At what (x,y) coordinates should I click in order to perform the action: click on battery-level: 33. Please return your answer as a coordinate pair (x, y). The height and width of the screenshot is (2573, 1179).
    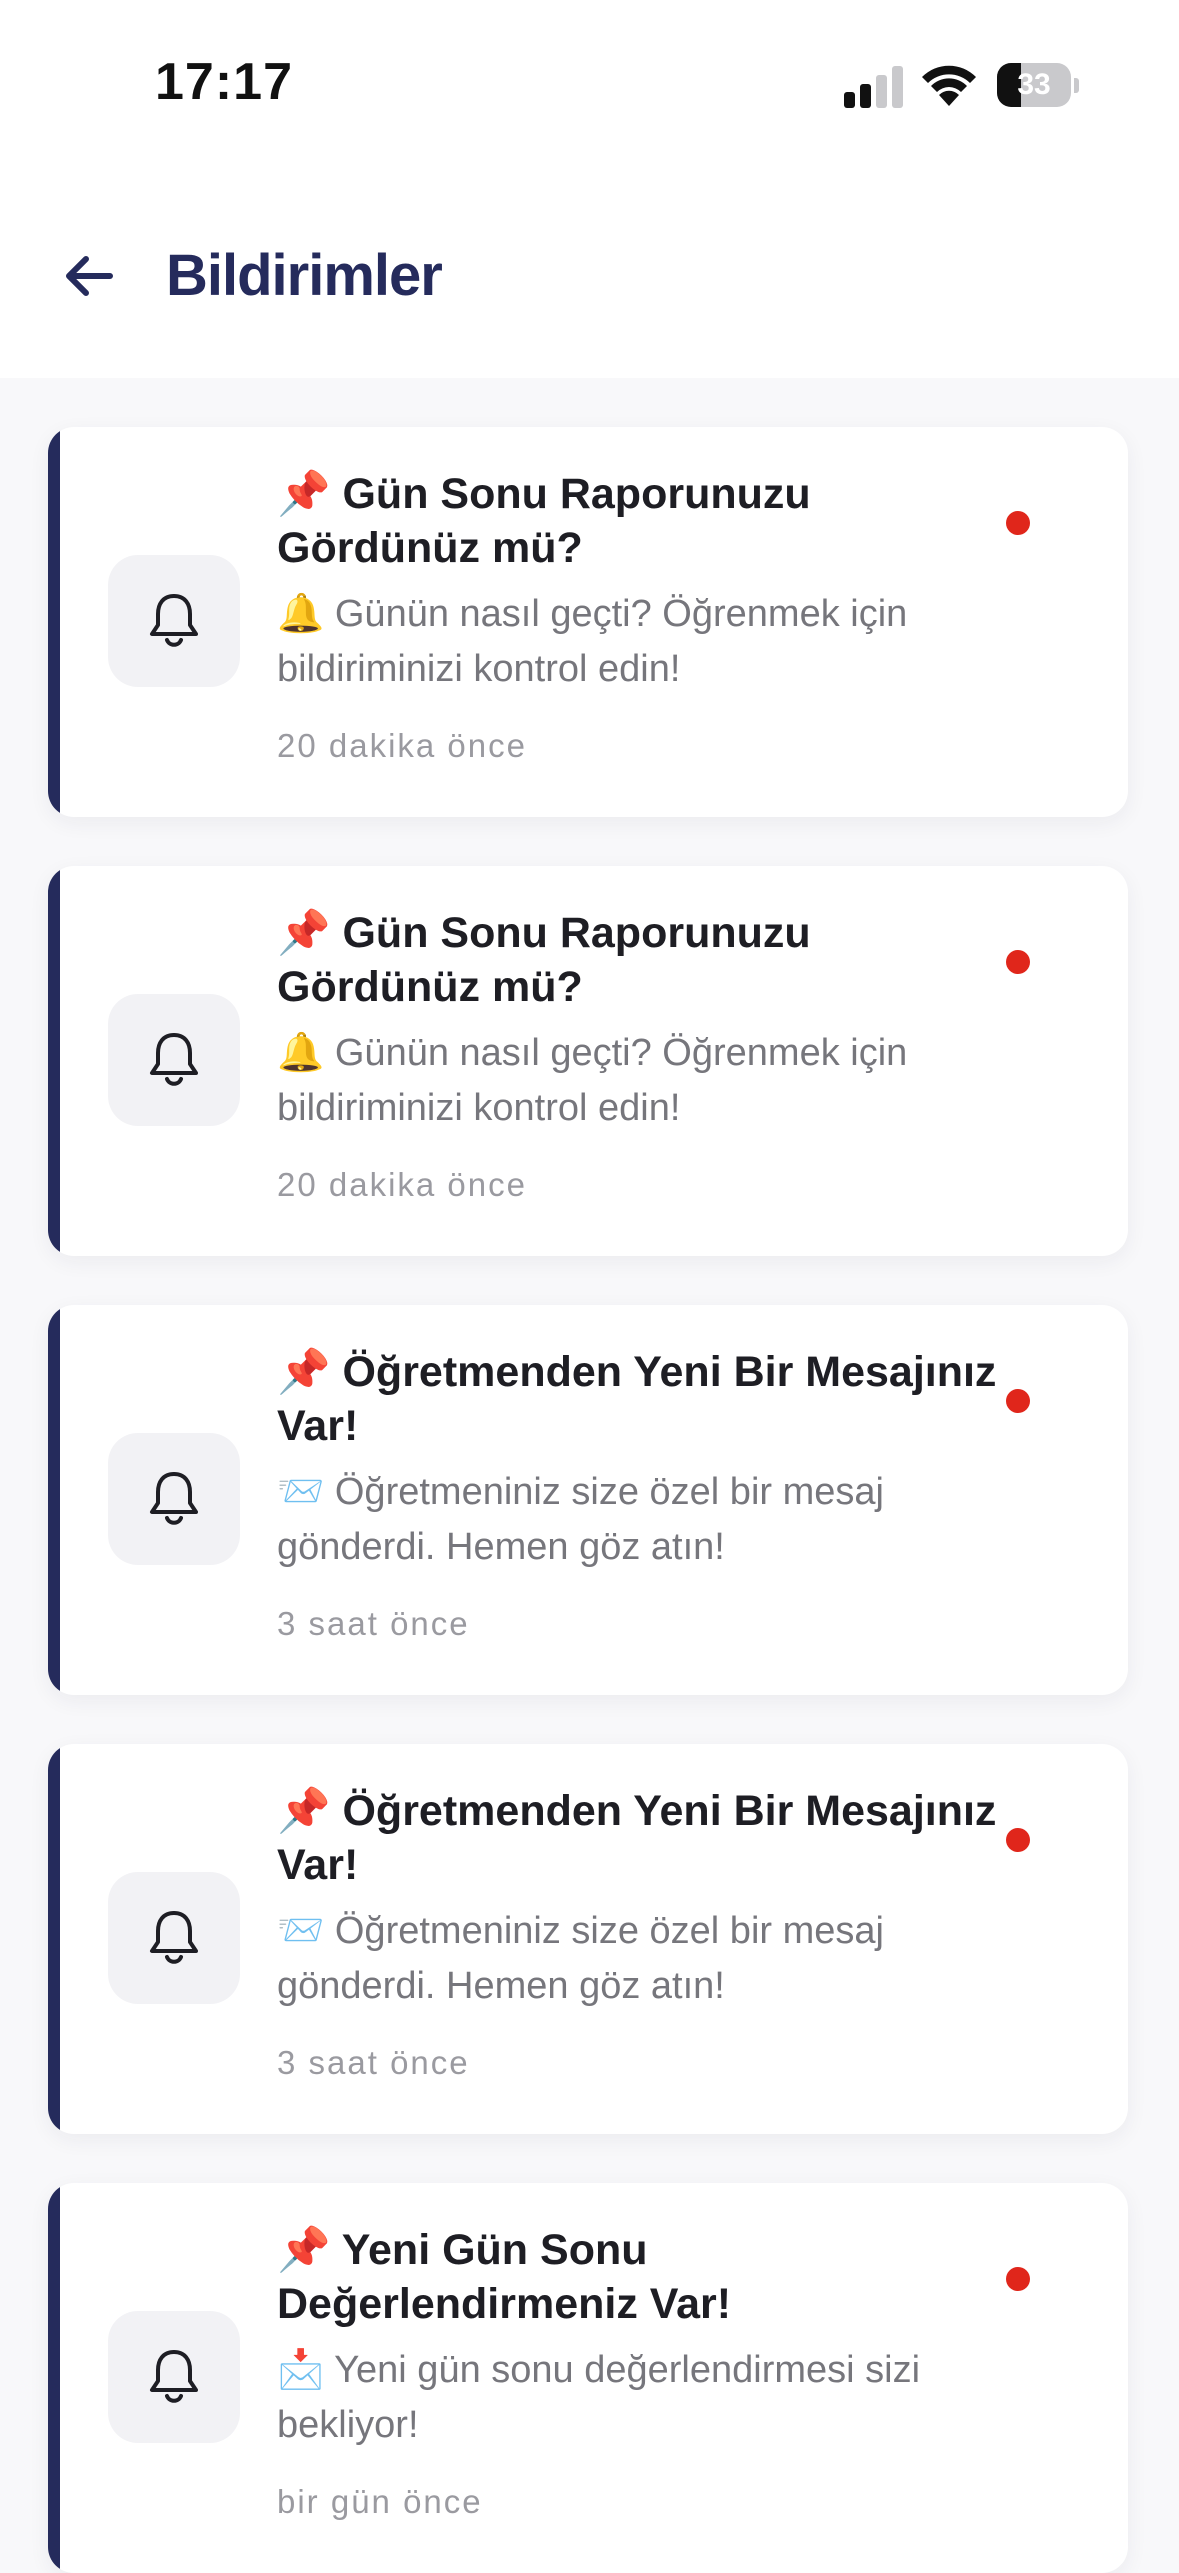
    Looking at the image, I should click on (1034, 84).